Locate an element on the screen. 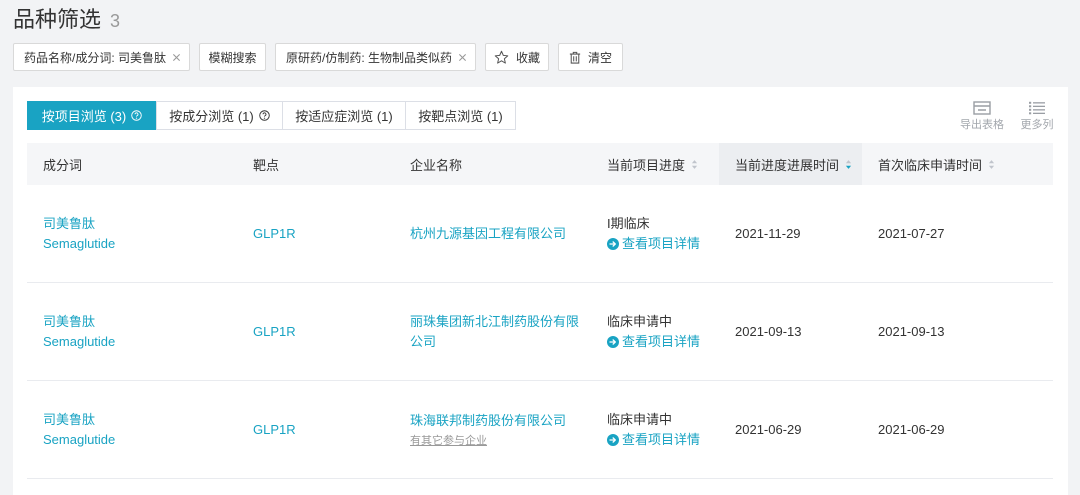 The height and width of the screenshot is (495, 1080). page-title: 品种筛选 3 is located at coordinates (66, 20).